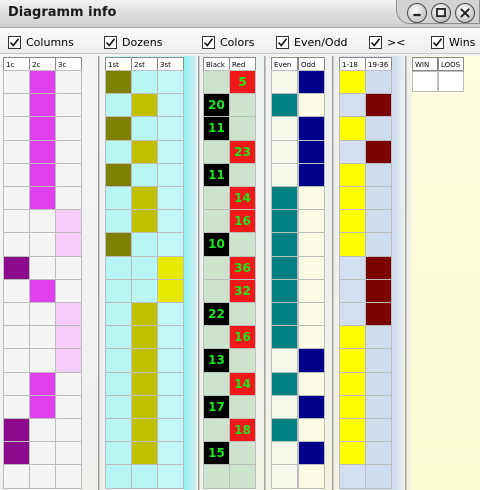  I want to click on roulette-number: 5, so click(242, 82).